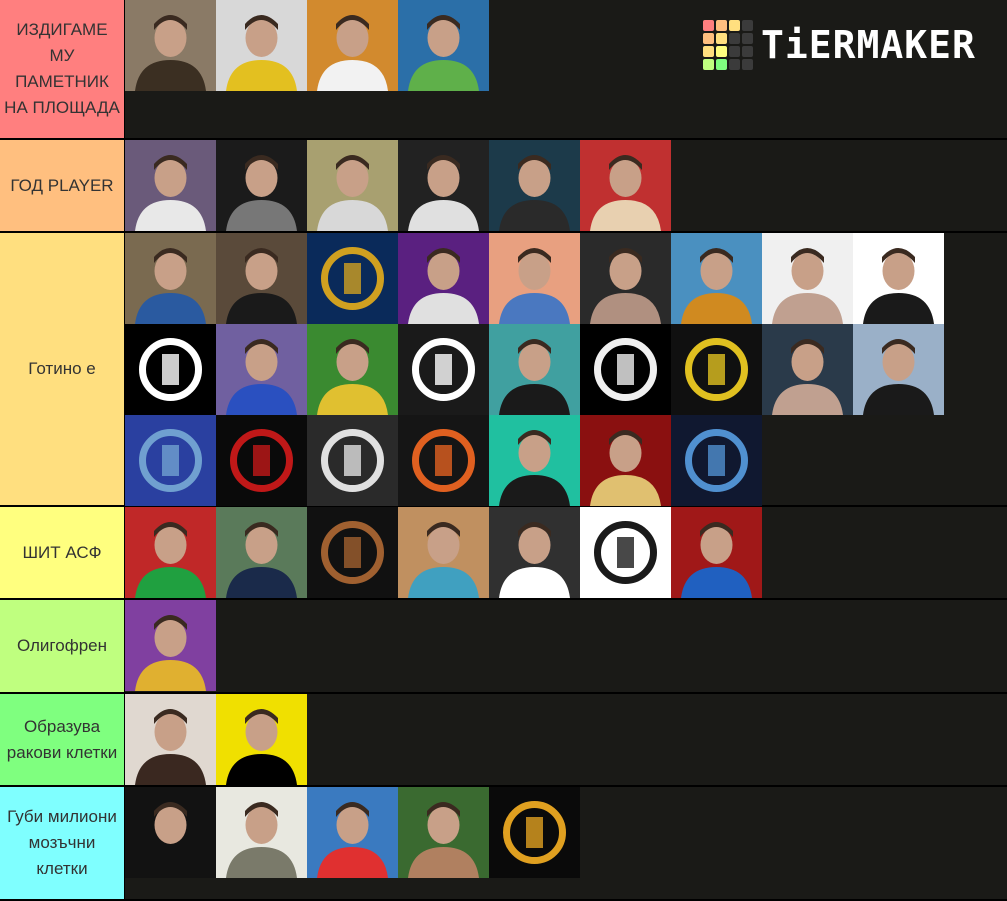  Describe the element at coordinates (625, 552) in the screenshot. I see `tier-item-r-lion-logo` at that location.